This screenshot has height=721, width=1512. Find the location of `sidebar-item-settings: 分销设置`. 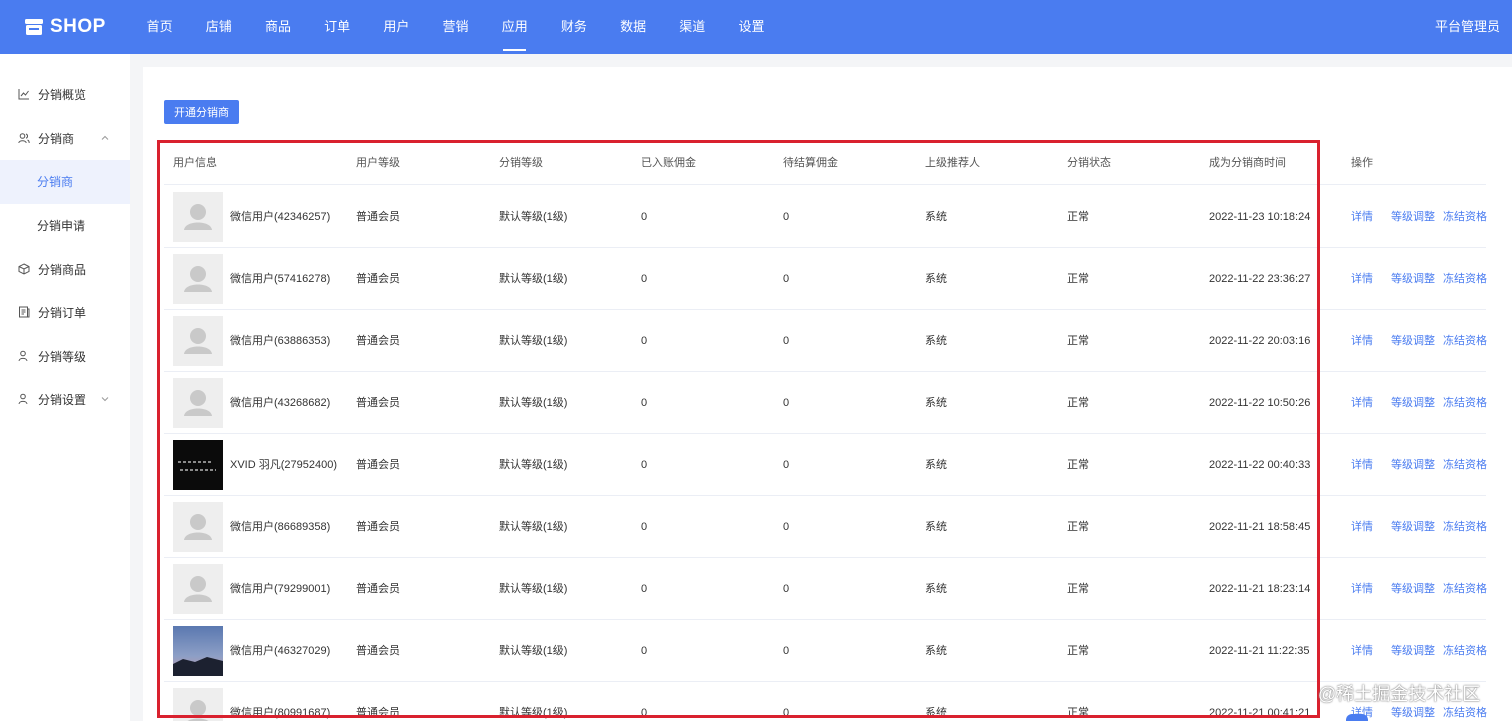

sidebar-item-settings: 分销设置 is located at coordinates (65, 399).